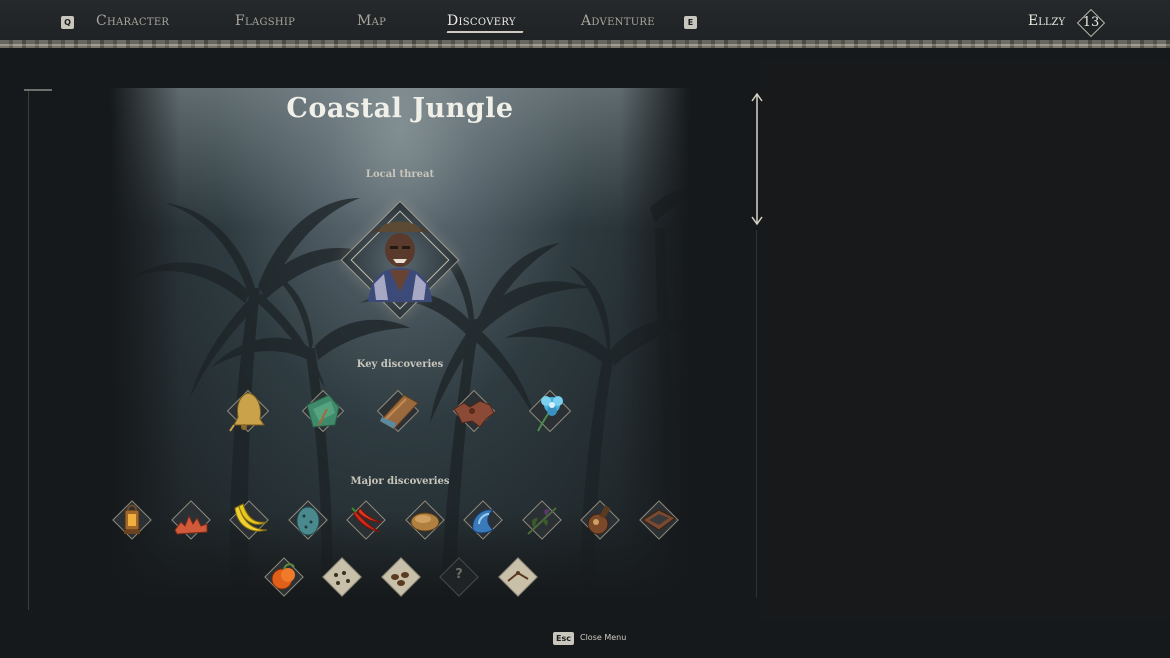  I want to click on wood-plank-icon, so click(399, 412).